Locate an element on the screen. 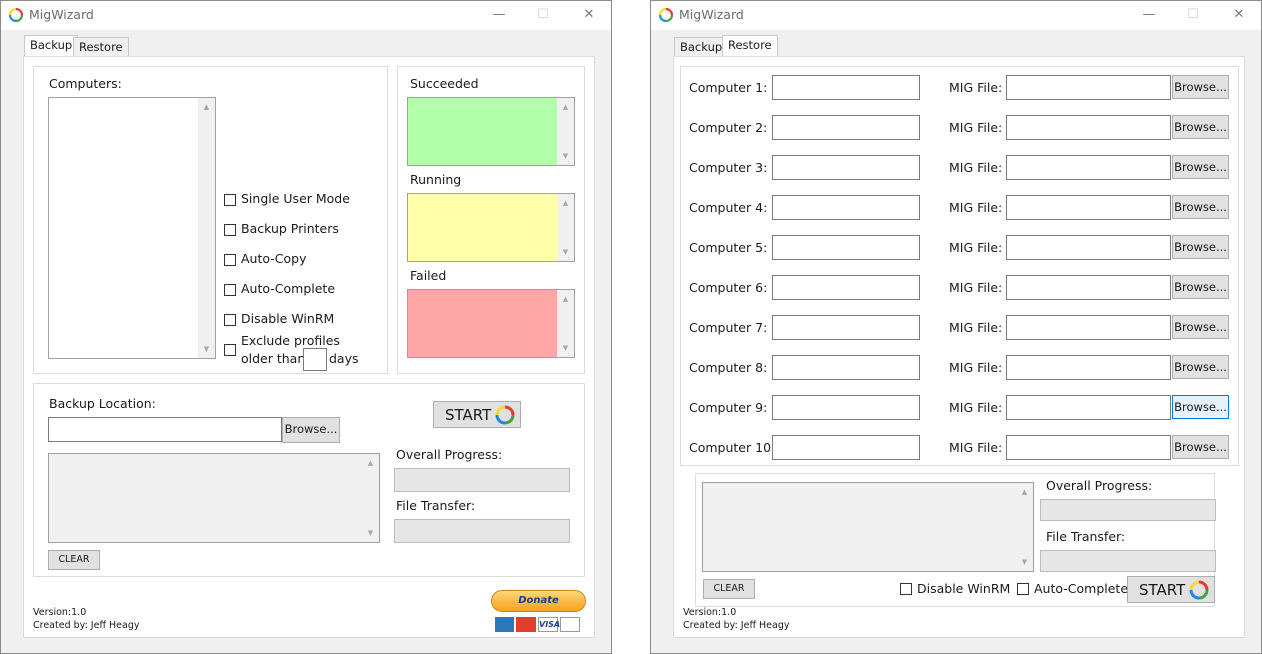 This screenshot has height=654, width=1262. backup-location-input is located at coordinates (165, 429).